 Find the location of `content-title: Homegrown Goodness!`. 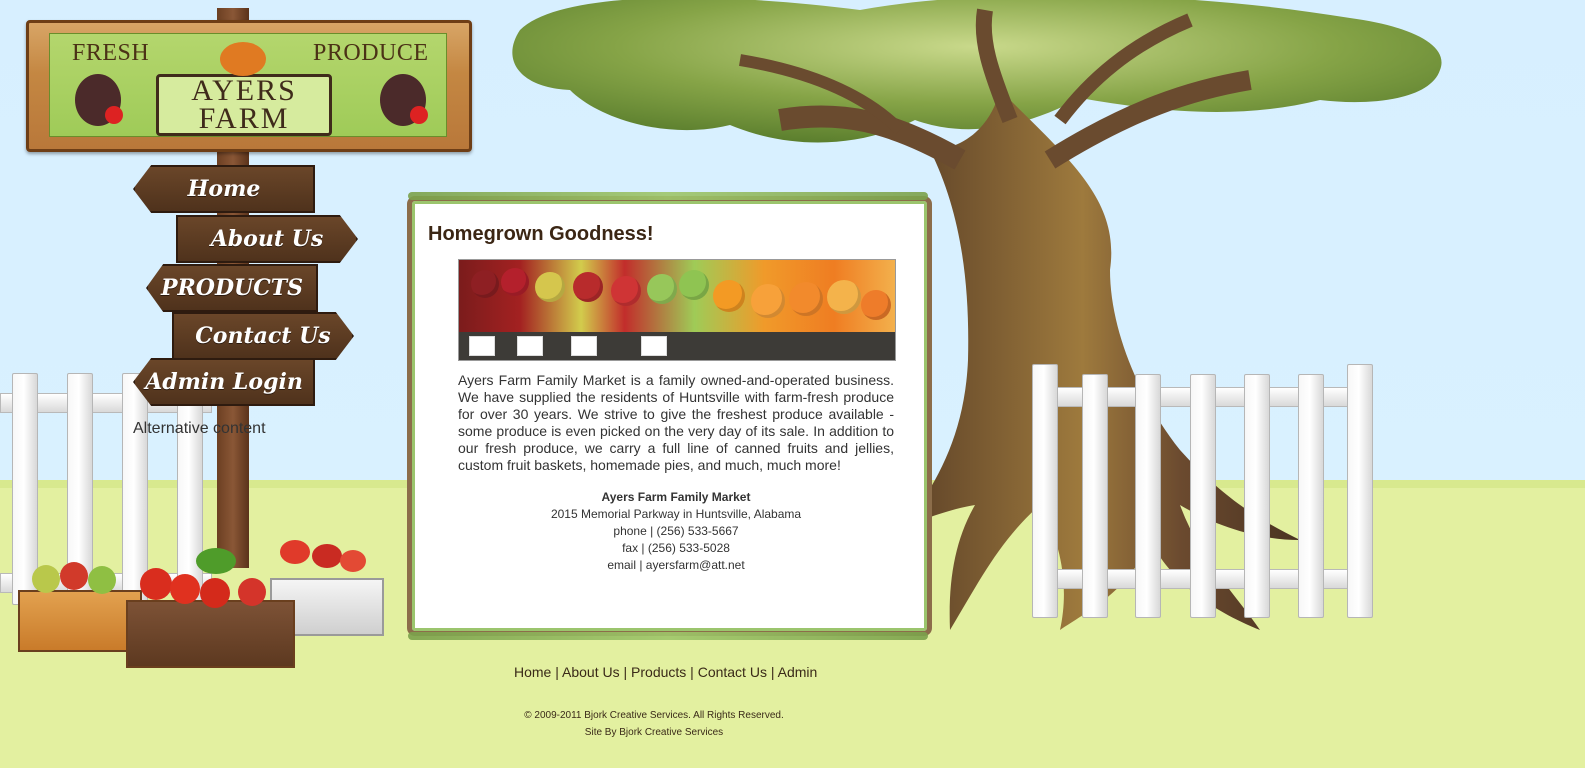

content-title: Homegrown Goodness! is located at coordinates (541, 234).